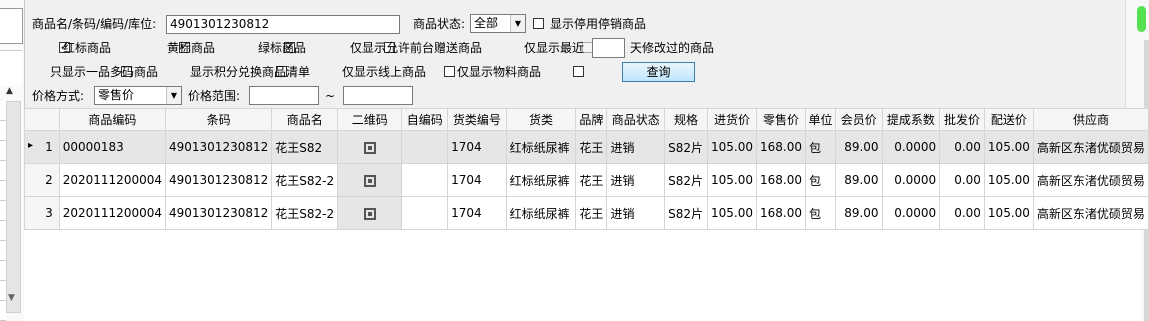  What do you see at coordinates (658, 72) in the screenshot?
I see `query-button: 查询` at bounding box center [658, 72].